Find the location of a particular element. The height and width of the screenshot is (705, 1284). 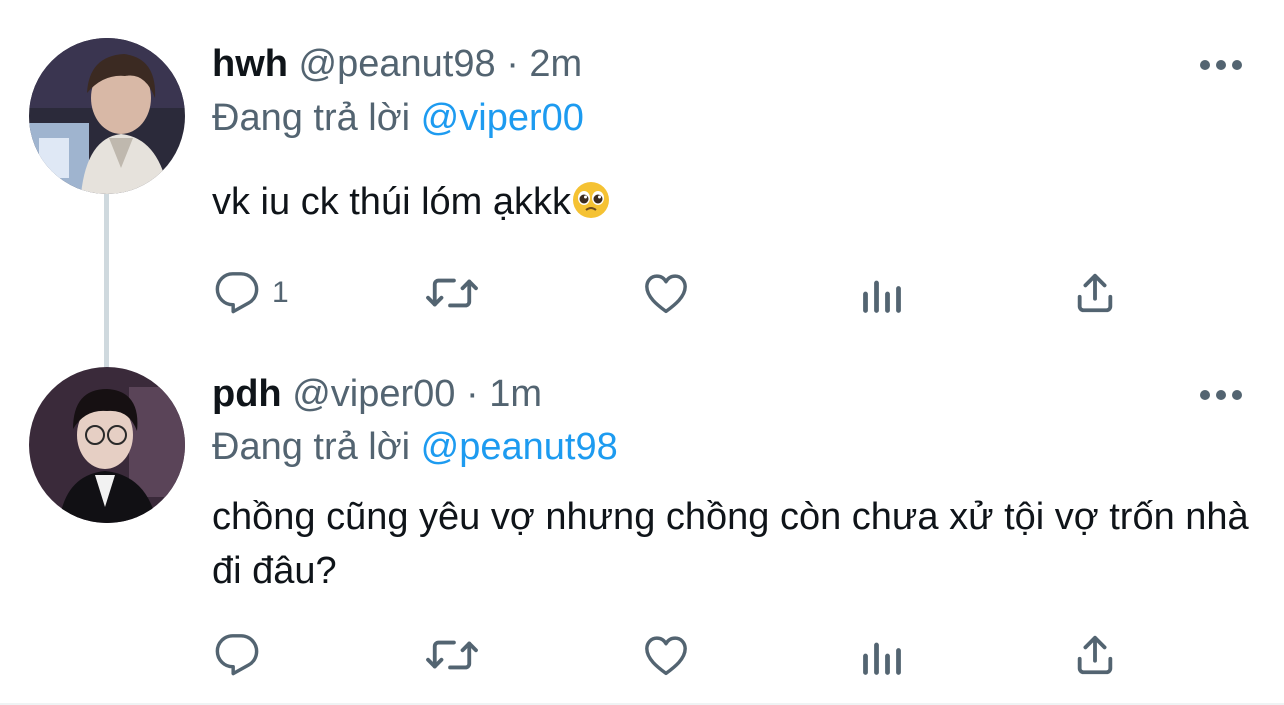

reply-button: 1 is located at coordinates (251, 293).